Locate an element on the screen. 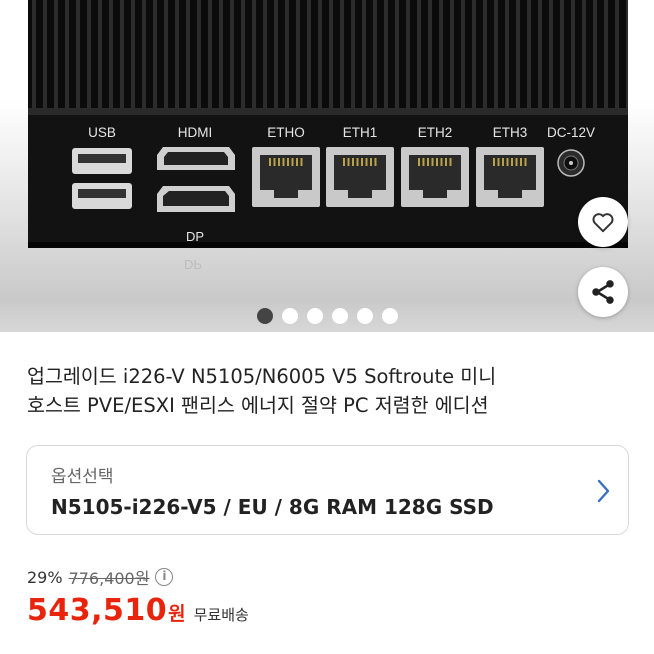 The width and height of the screenshot is (654, 654). like-button is located at coordinates (603, 222).